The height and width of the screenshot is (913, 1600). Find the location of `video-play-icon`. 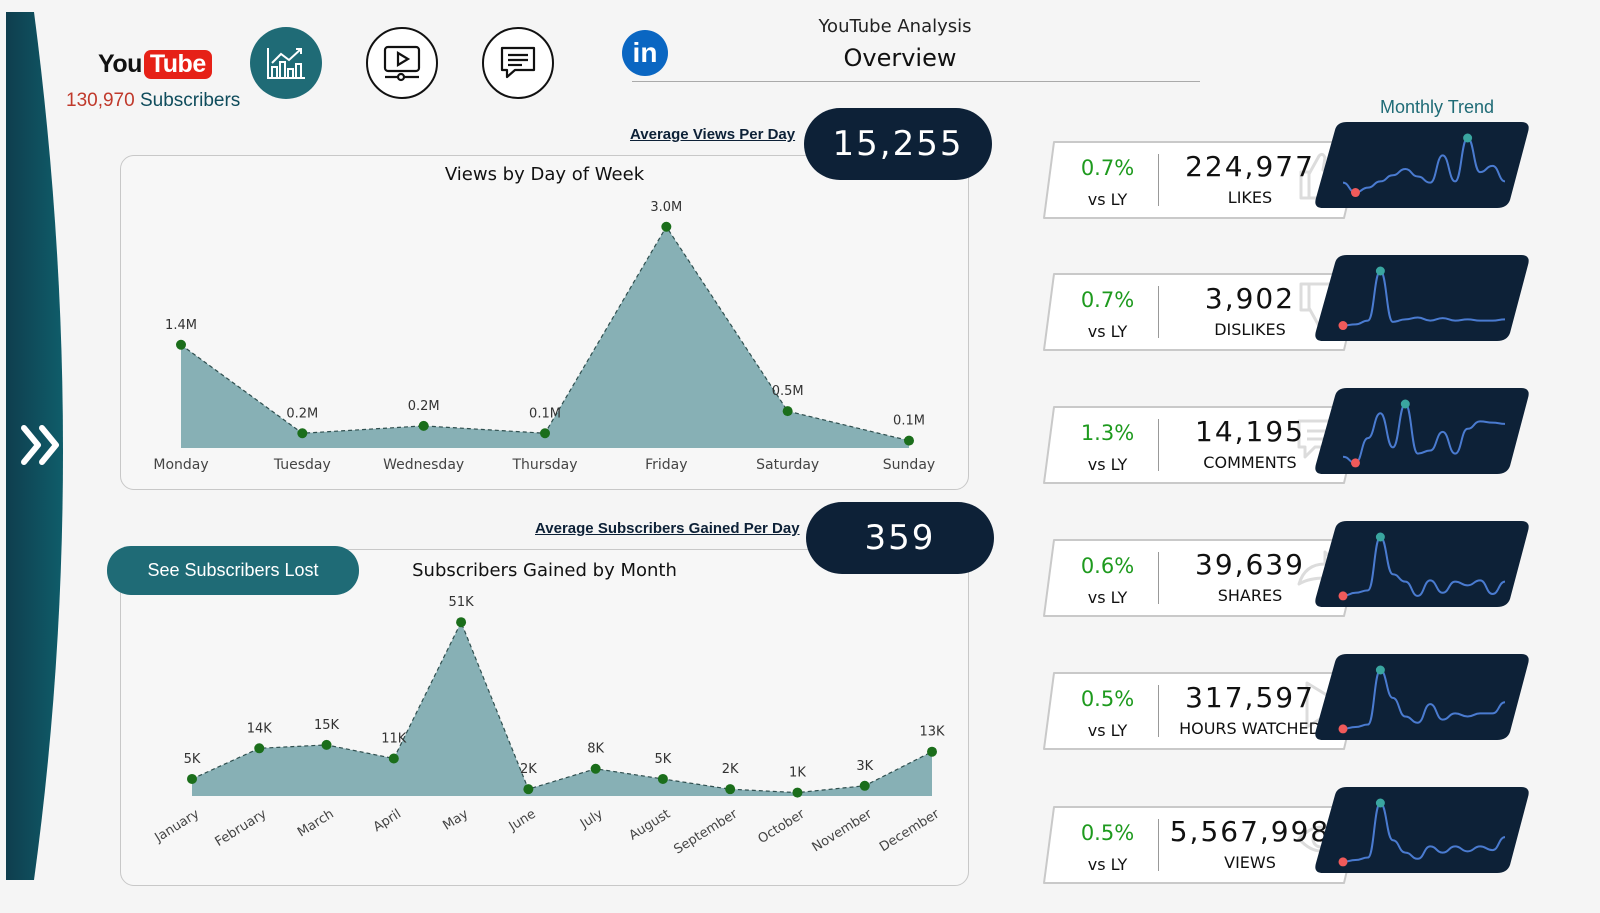

video-play-icon is located at coordinates (402, 63).